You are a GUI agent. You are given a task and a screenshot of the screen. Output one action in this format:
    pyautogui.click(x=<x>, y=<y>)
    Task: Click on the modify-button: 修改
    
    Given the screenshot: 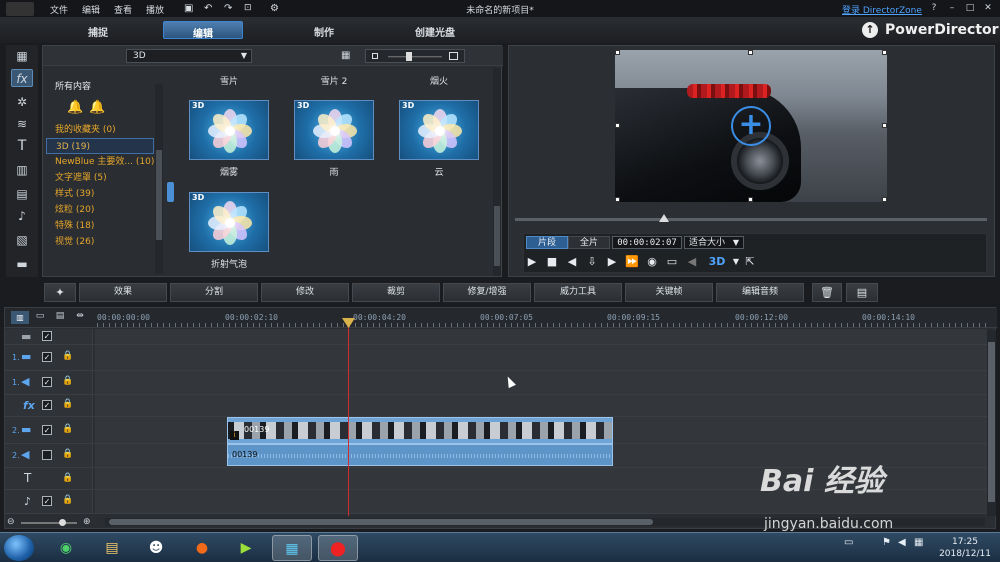 What is the action you would take?
    pyautogui.click(x=305, y=292)
    